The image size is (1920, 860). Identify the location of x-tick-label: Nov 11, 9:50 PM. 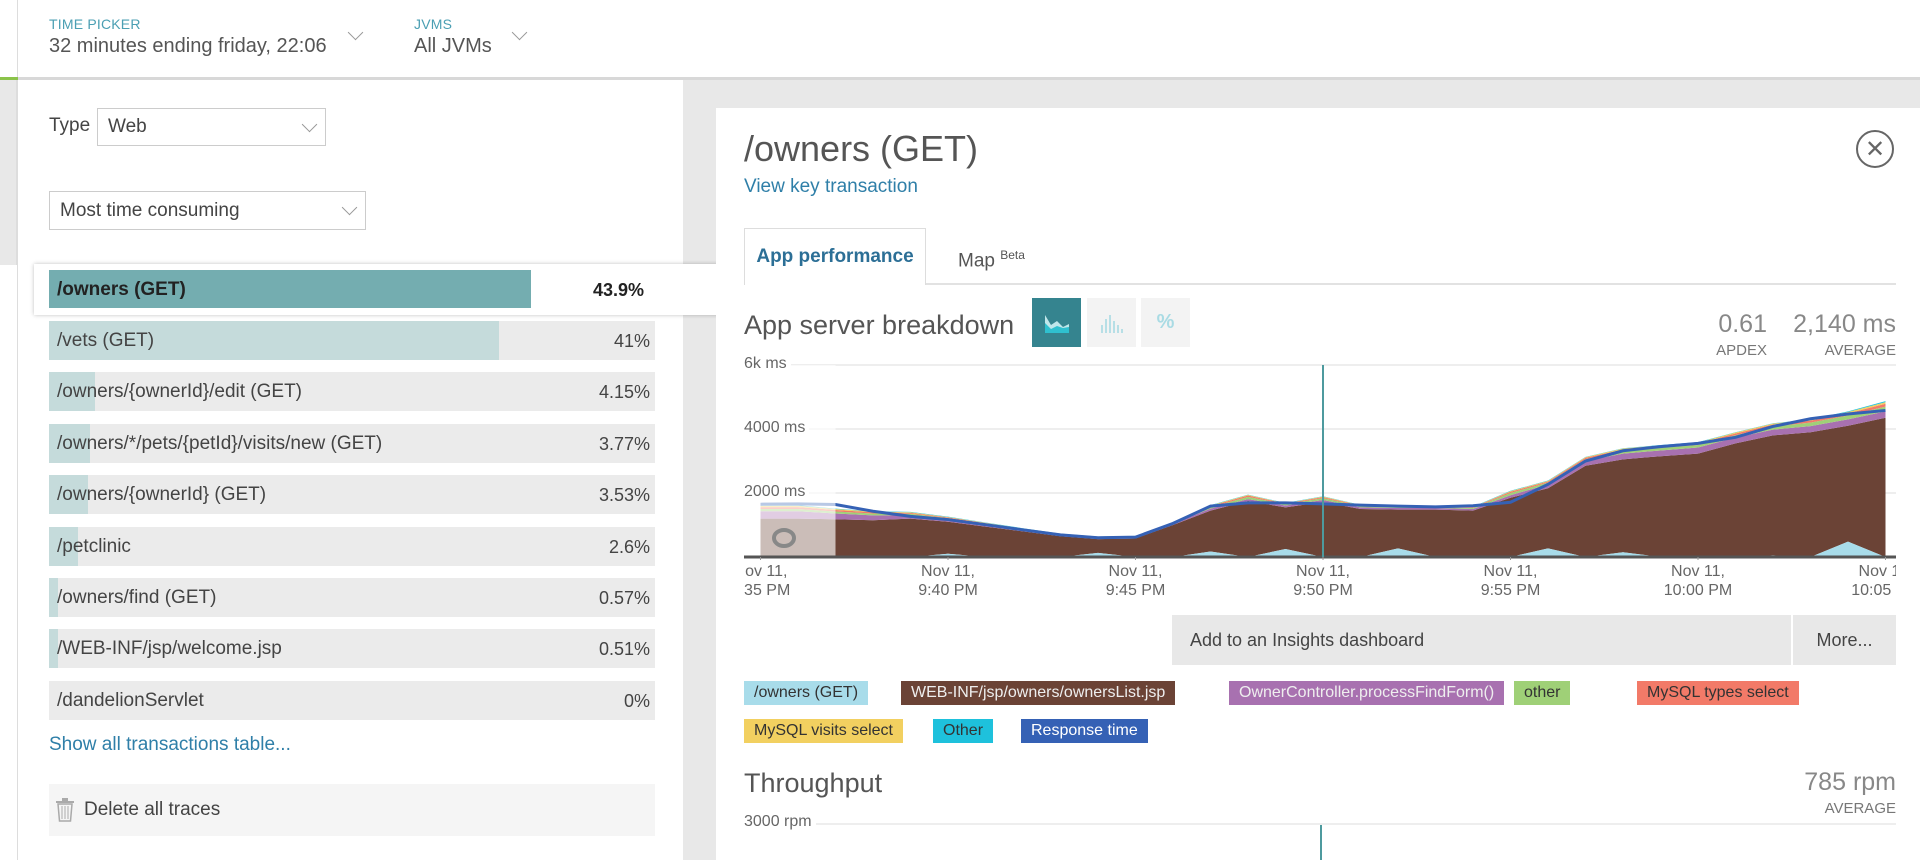
(1323, 581).